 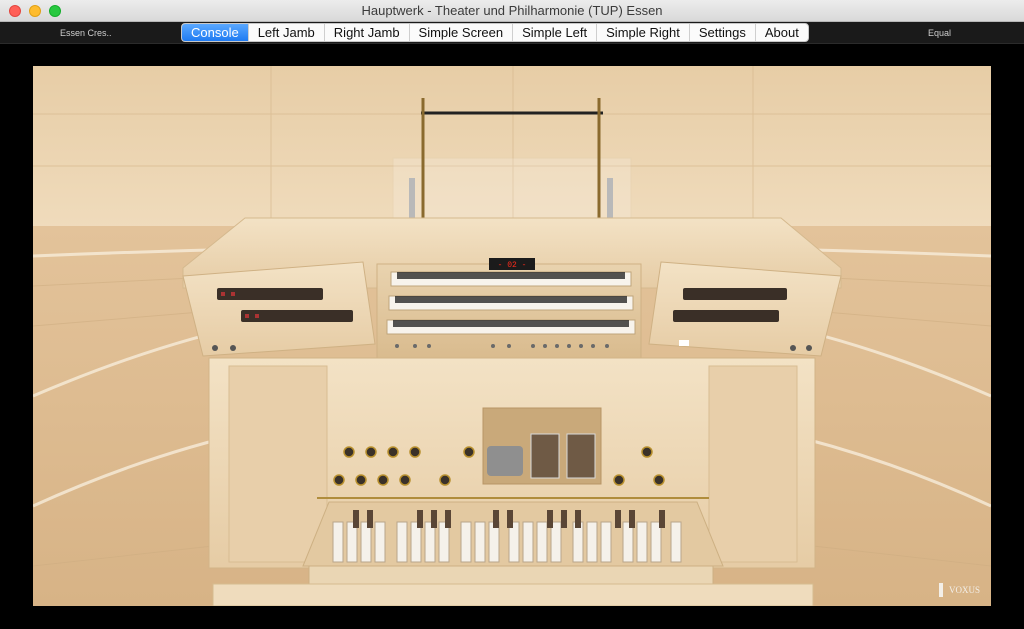 What do you see at coordinates (782, 32) in the screenshot?
I see `tab-about: About` at bounding box center [782, 32].